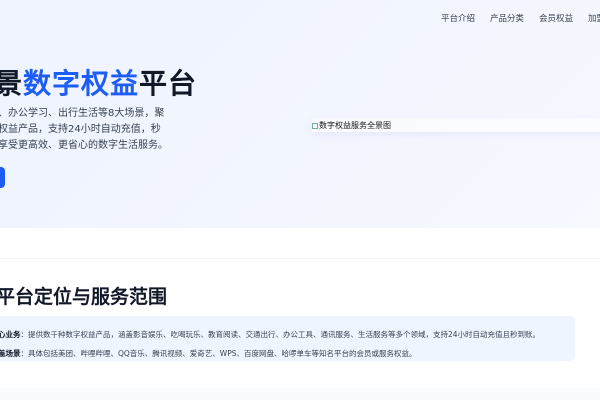 Image resolution: width=600 pixels, height=400 pixels. I want to click on nav-item-member-benefits: 会员权益, so click(556, 18).